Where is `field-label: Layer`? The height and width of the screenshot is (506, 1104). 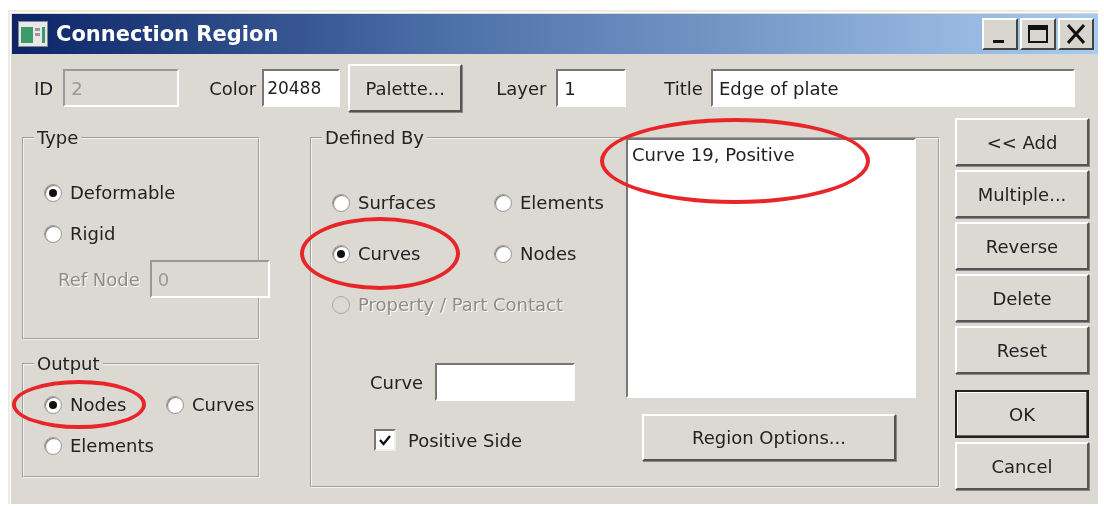 field-label: Layer is located at coordinates (521, 88).